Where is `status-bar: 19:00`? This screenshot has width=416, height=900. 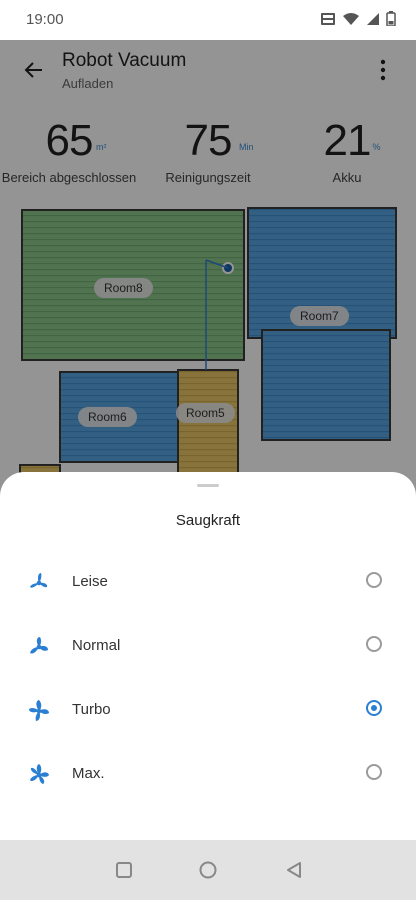
status-bar: 19:00 is located at coordinates (208, 20).